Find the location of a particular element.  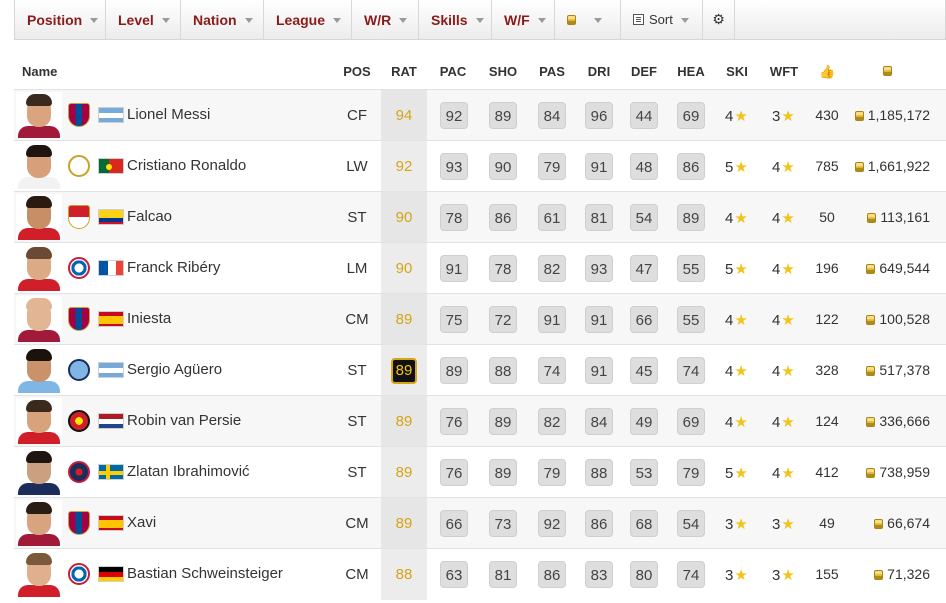

price-value: 649,544 is located at coordinates (904, 268).